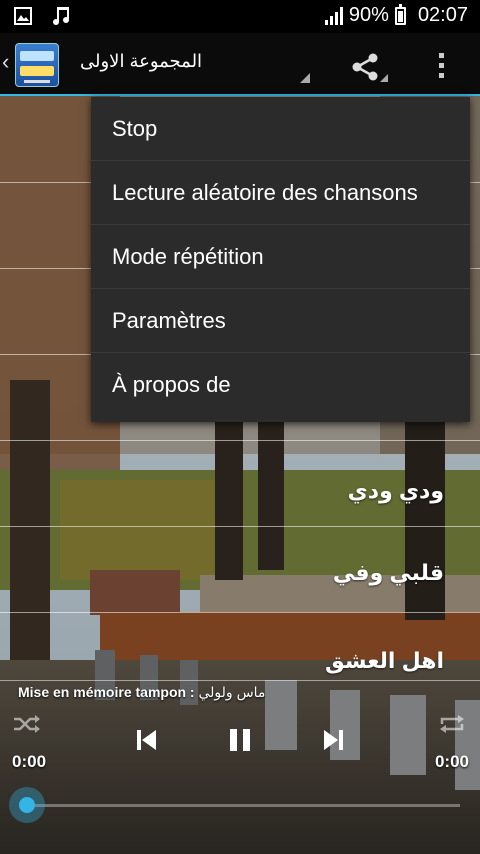  What do you see at coordinates (305, 78) in the screenshot?
I see `dropdown-indicator-icon` at bounding box center [305, 78].